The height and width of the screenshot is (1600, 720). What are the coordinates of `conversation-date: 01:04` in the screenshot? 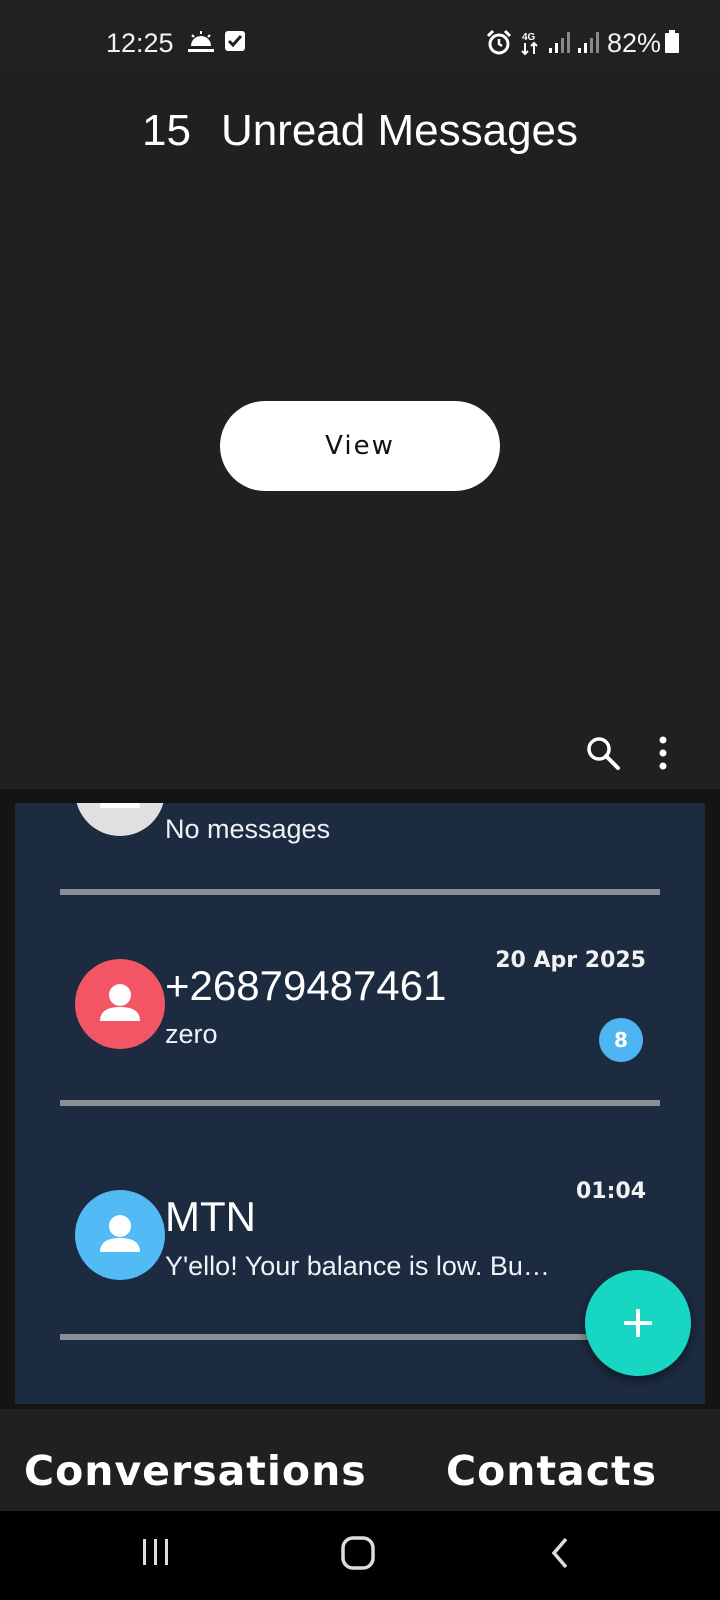 It's located at (610, 1191).